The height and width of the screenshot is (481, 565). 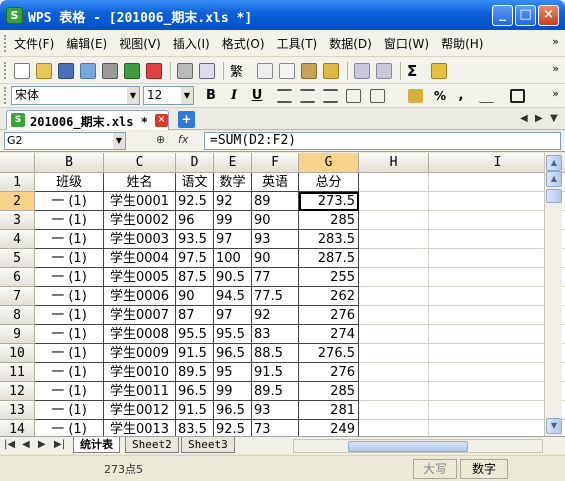 I want to click on table-cell: 276.5, so click(x=329, y=353).